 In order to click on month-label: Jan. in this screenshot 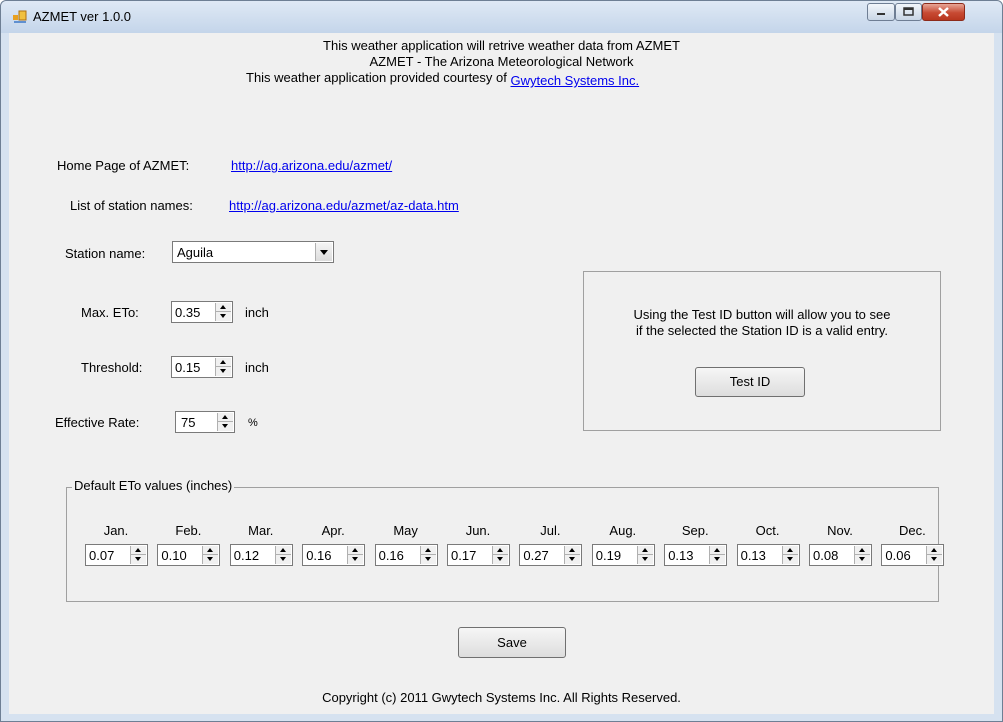, I will do `click(116, 530)`.